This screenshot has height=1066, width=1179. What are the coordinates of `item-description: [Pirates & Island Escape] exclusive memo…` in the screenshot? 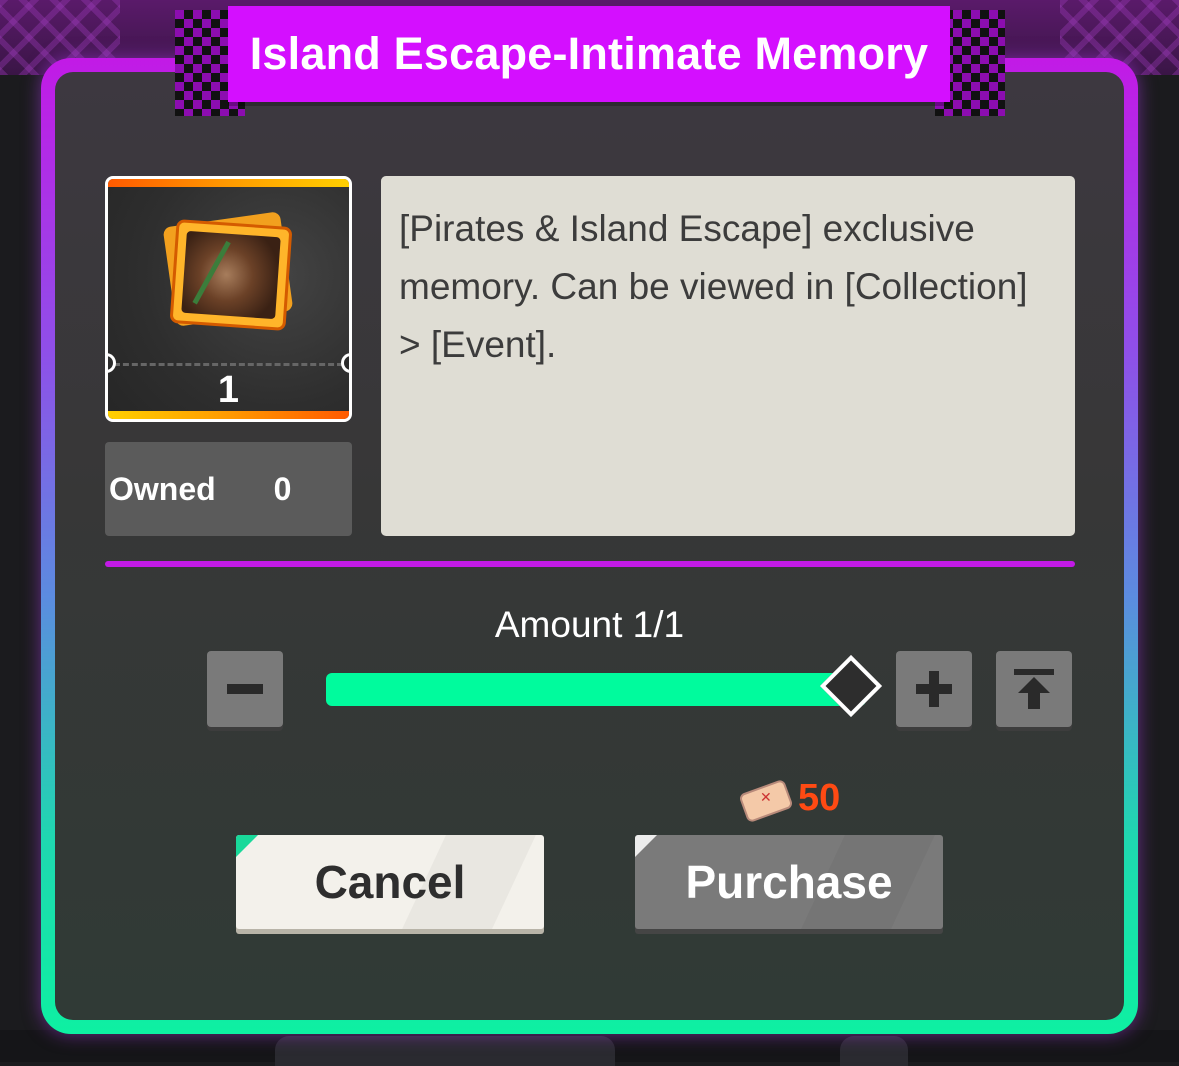 It's located at (713, 286).